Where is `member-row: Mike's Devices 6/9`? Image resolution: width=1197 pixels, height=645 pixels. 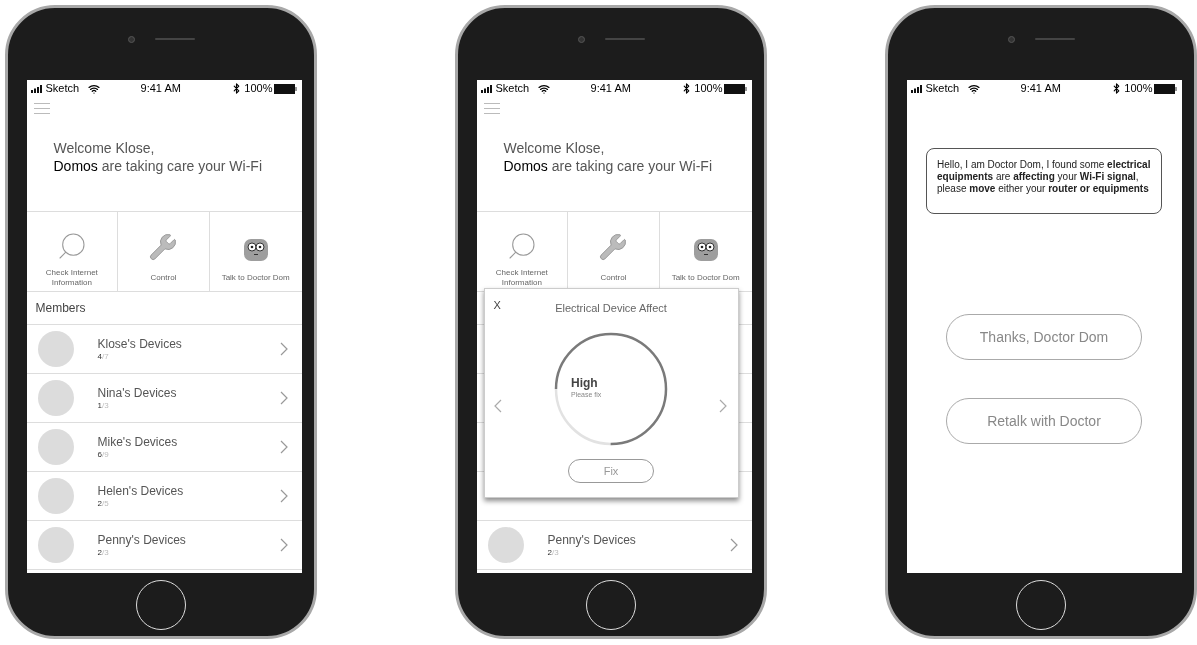
member-row: Mike's Devices 6/9 is located at coordinates (164, 447).